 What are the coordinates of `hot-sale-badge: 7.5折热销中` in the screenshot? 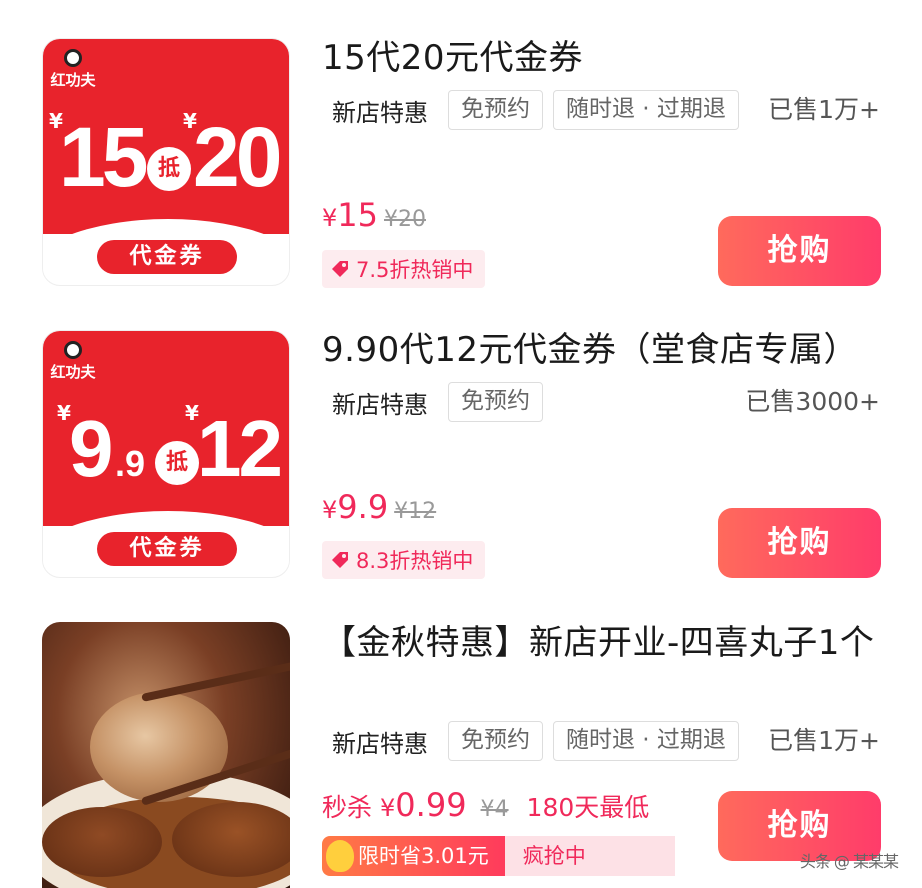 It's located at (404, 269).